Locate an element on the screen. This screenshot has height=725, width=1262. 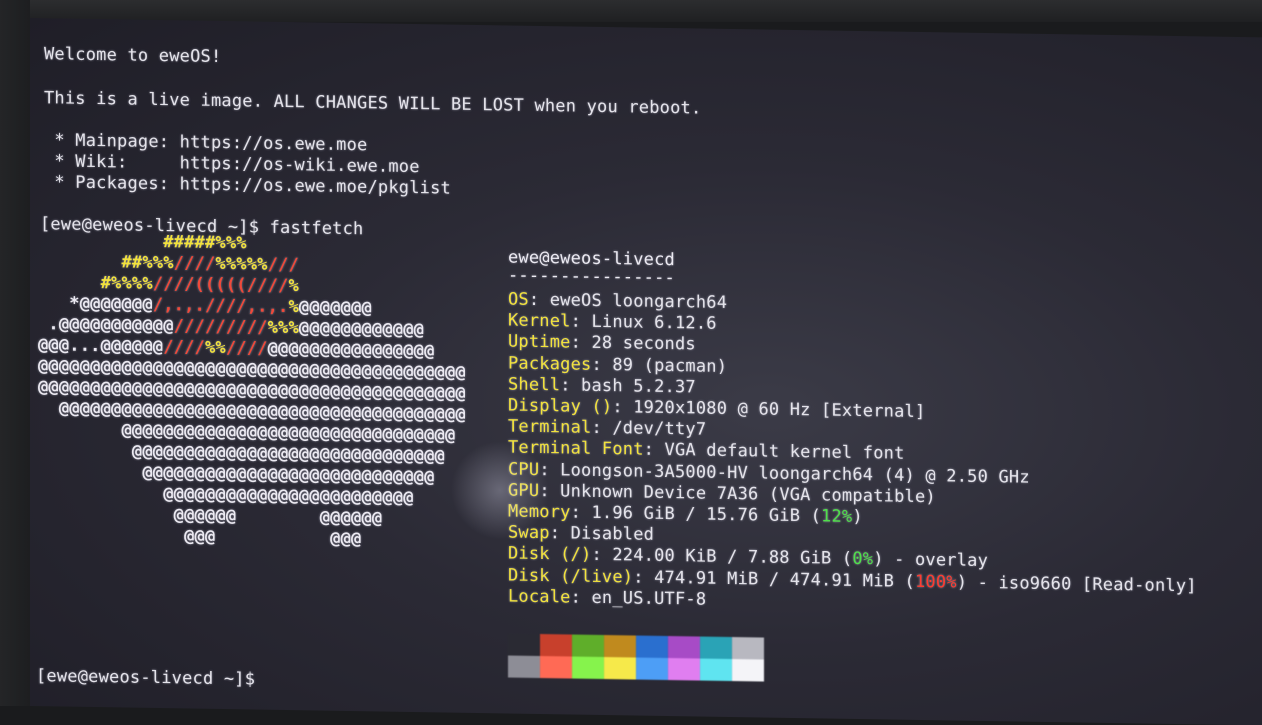
info-key: OS is located at coordinates (518, 299).